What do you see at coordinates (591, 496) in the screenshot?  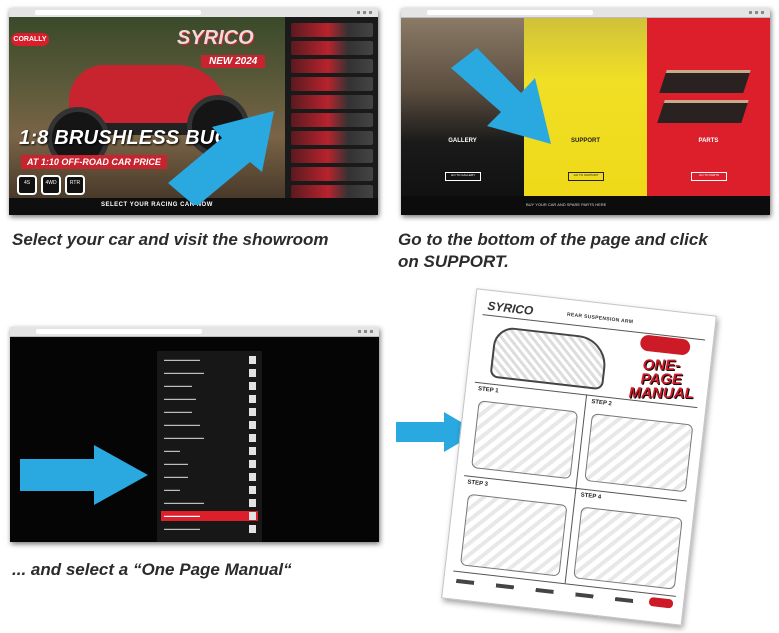 I see `step-label: STEP 4` at bounding box center [591, 496].